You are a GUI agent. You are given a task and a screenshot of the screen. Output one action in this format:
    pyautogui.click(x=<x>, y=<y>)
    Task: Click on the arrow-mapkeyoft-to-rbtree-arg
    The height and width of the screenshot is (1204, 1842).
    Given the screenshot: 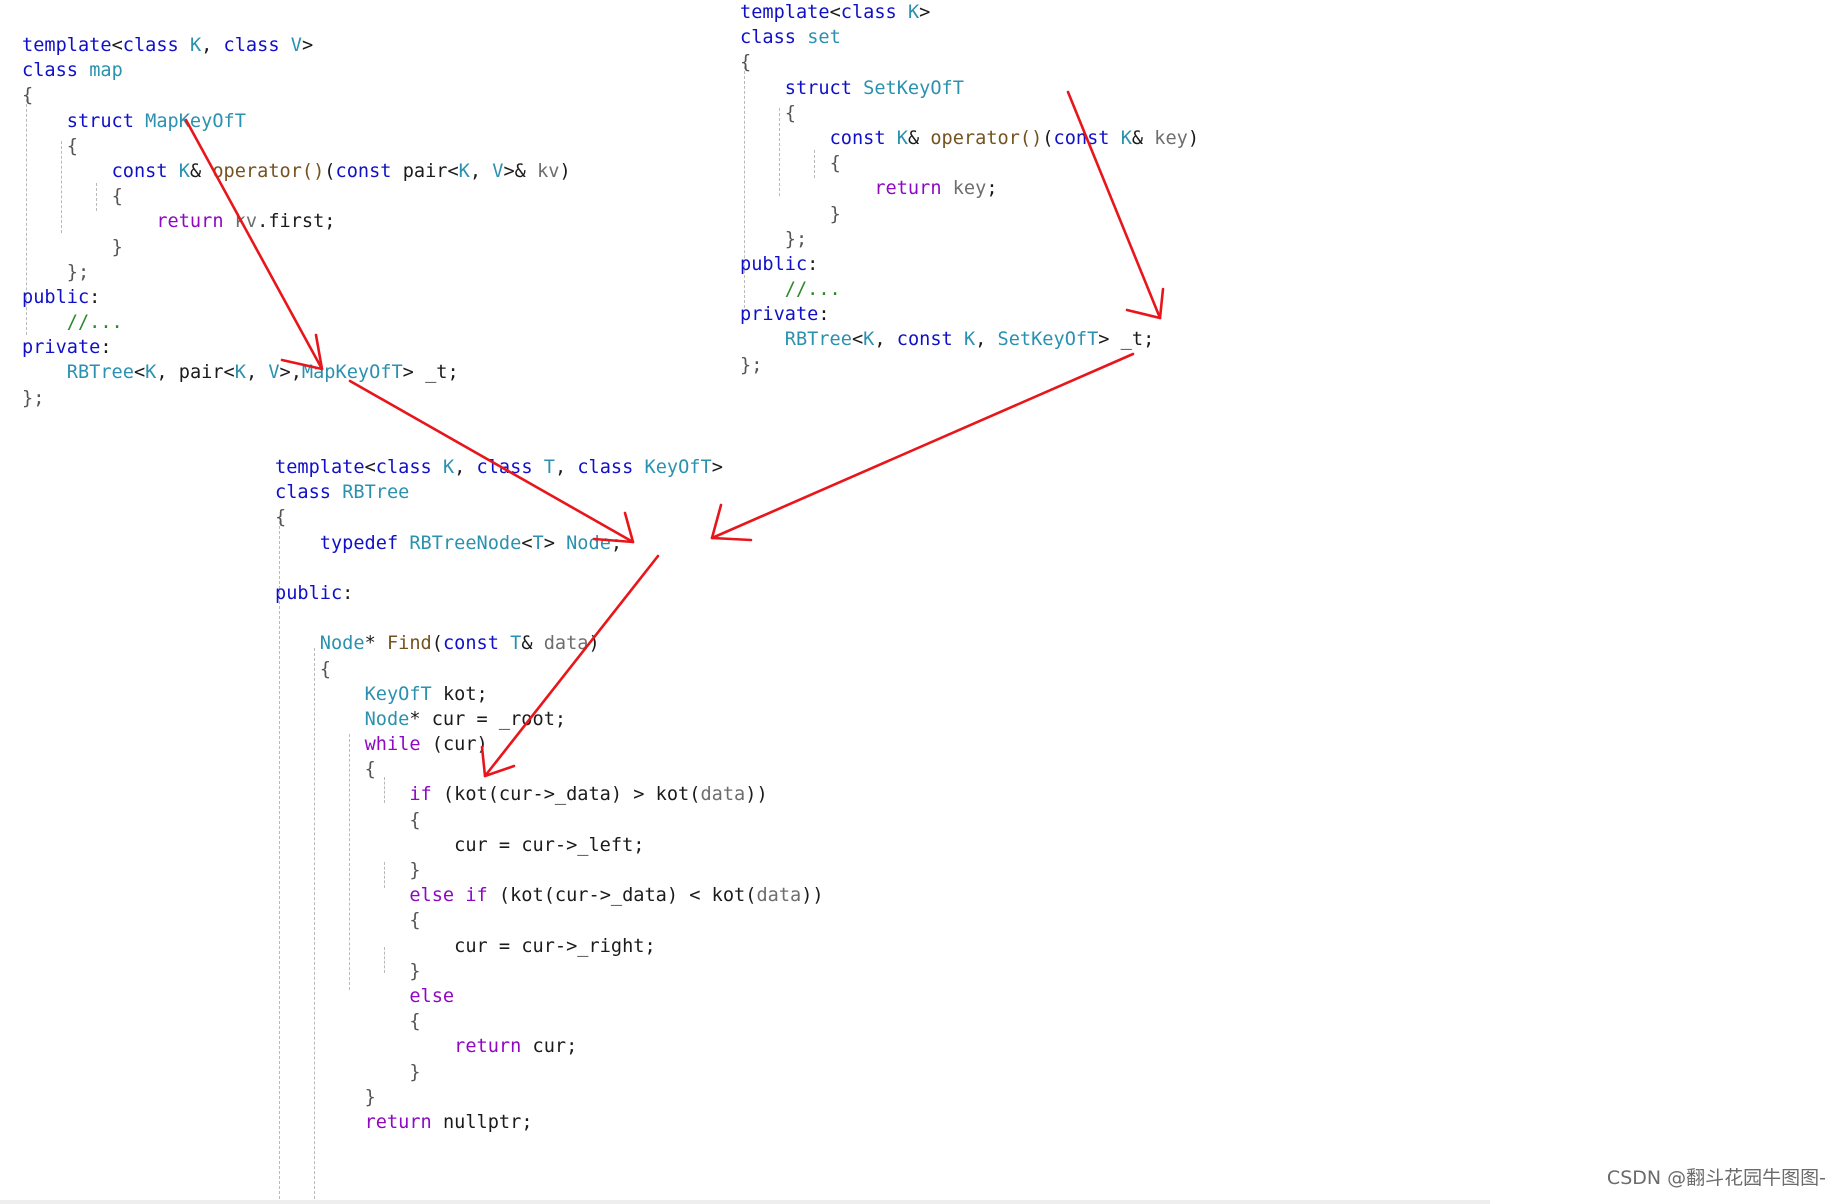 What is the action you would take?
    pyautogui.click(x=254, y=244)
    